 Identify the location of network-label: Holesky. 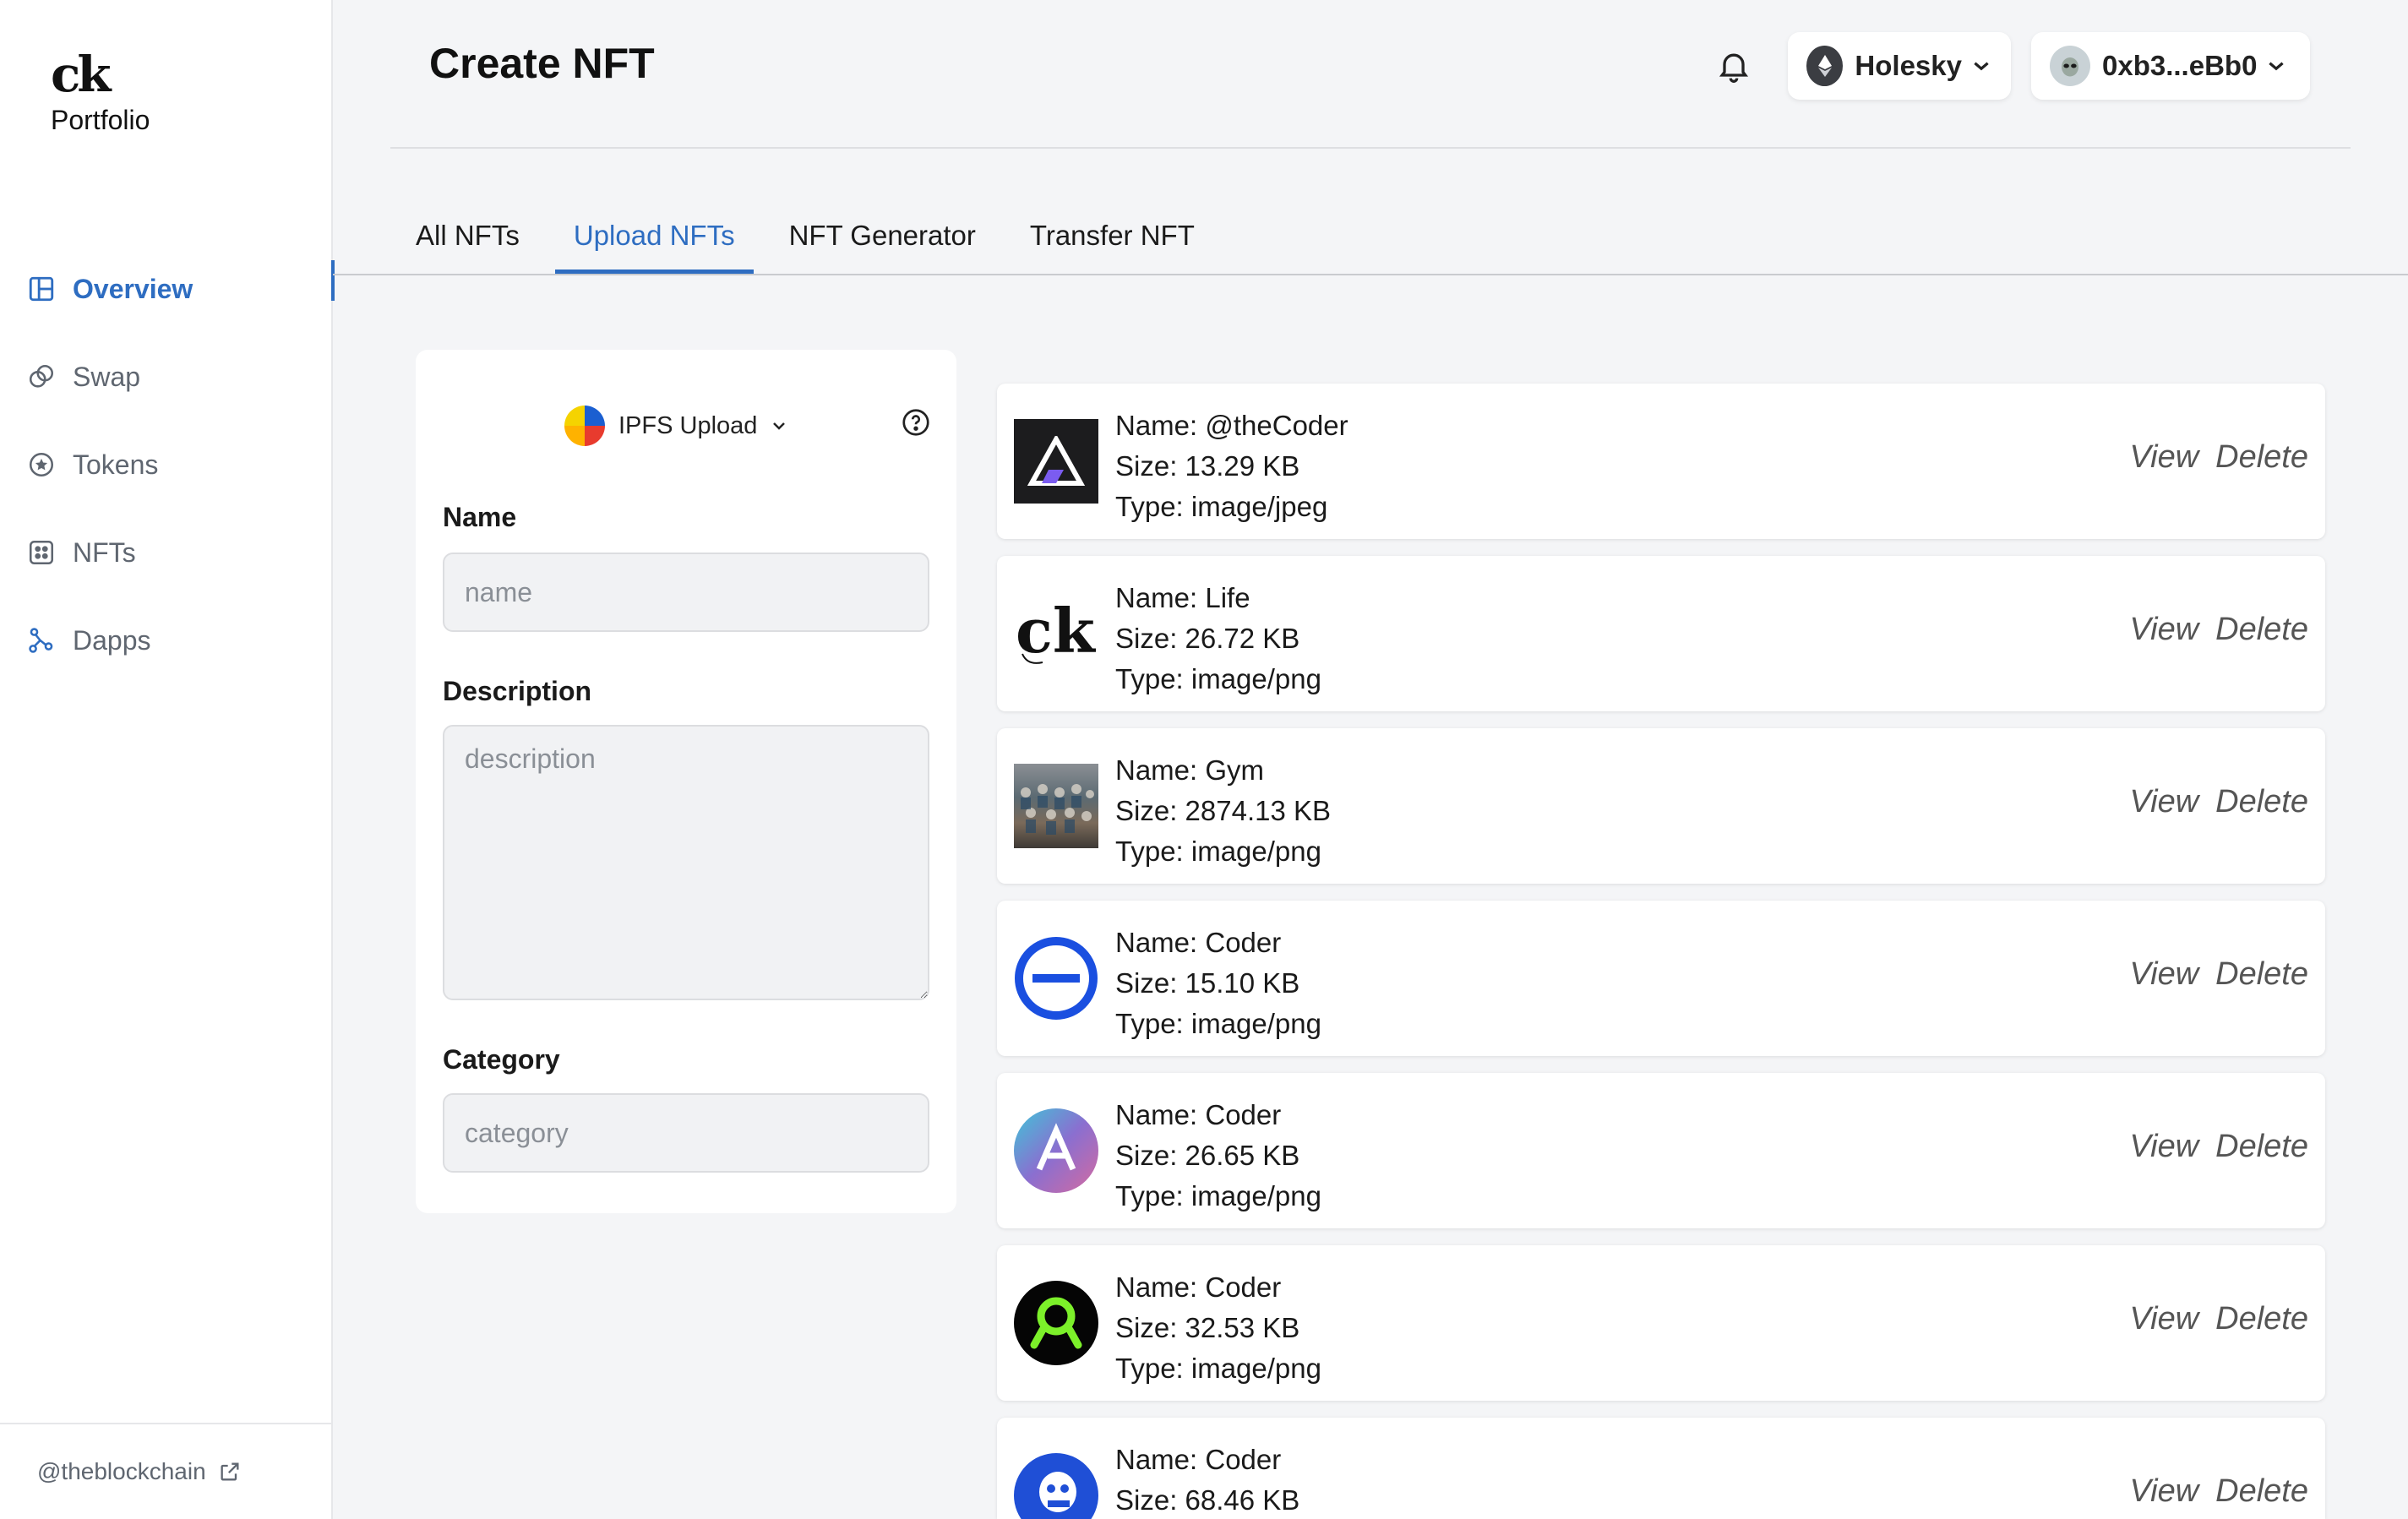
(1909, 65).